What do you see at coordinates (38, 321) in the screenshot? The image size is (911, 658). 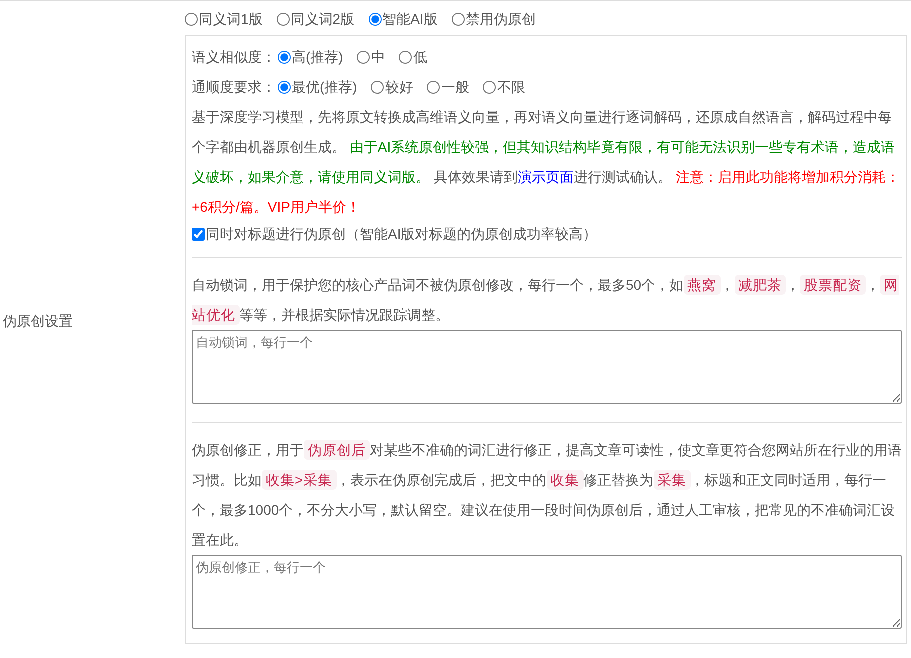 I see `section-label: 伪原创设置` at bounding box center [38, 321].